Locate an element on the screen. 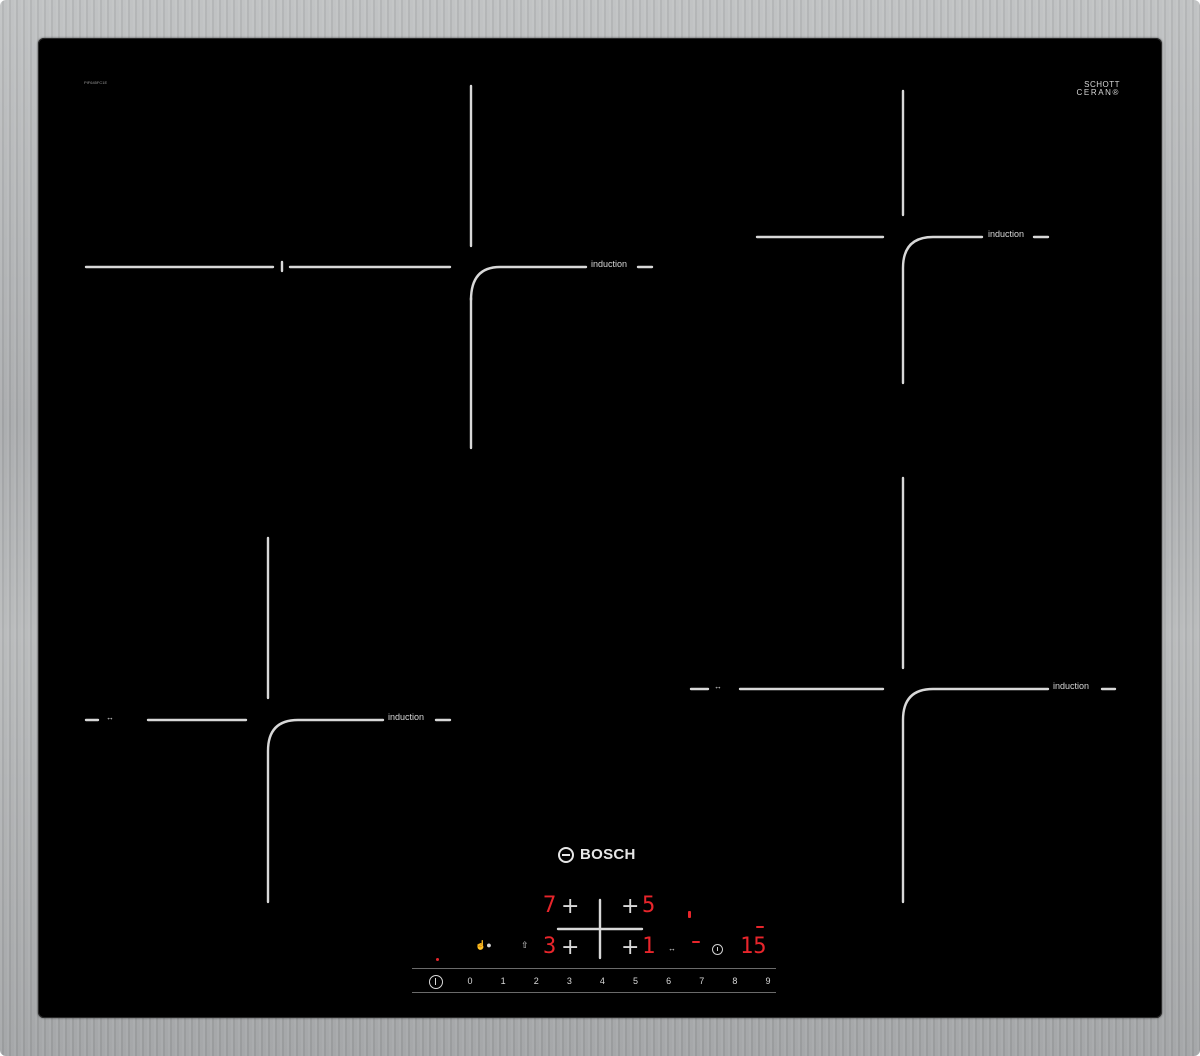 Image resolution: width=1200 pixels, height=1056 pixels. slider-step: 7 is located at coordinates (702, 981).